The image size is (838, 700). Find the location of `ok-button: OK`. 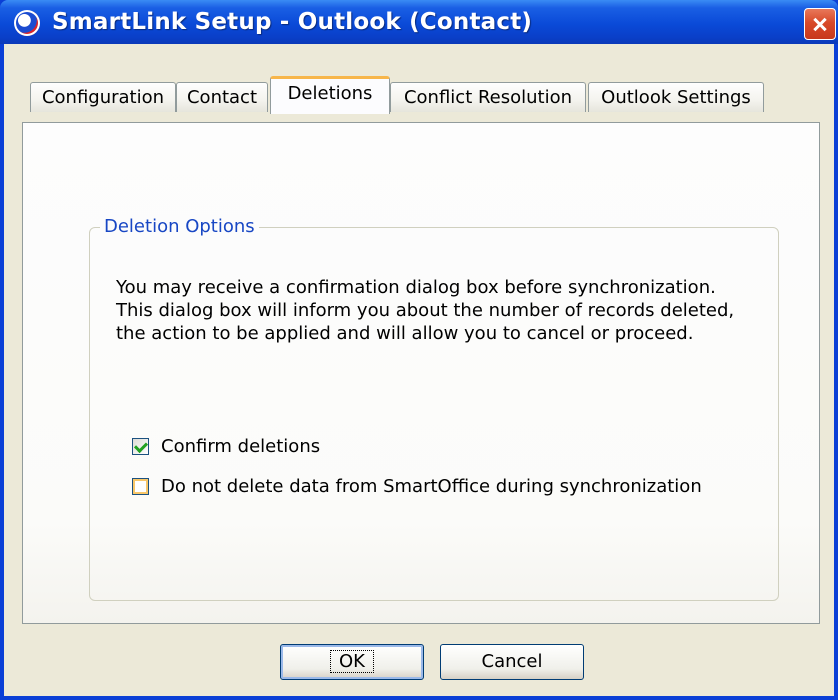

ok-button: OK is located at coordinates (352, 662).